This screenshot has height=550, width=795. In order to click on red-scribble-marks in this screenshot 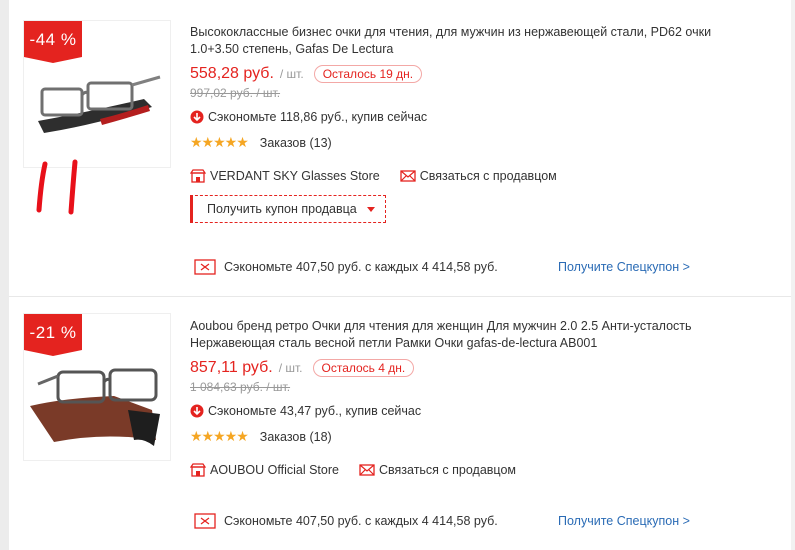, I will do `click(57, 187)`.